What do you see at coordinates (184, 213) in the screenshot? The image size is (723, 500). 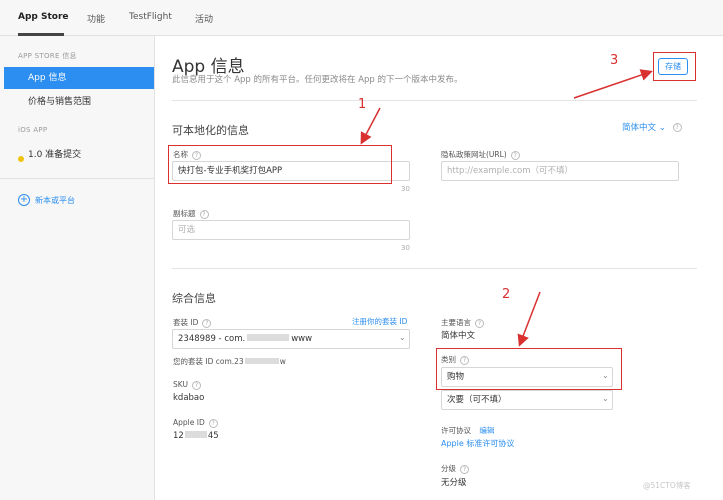 I see `subtitle-label-text: 副标题` at bounding box center [184, 213].